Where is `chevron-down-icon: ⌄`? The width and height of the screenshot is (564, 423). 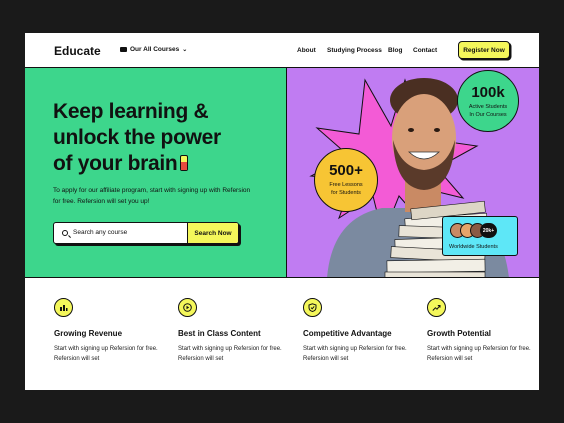
chevron-down-icon: ⌄ is located at coordinates (185, 50).